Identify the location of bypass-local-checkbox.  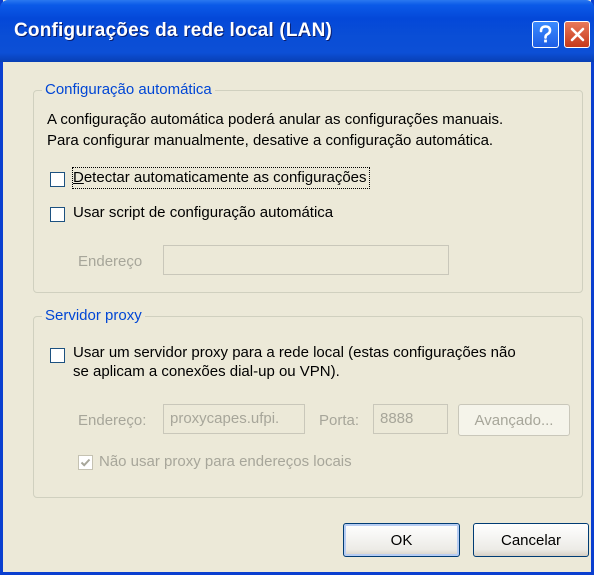
(85, 462).